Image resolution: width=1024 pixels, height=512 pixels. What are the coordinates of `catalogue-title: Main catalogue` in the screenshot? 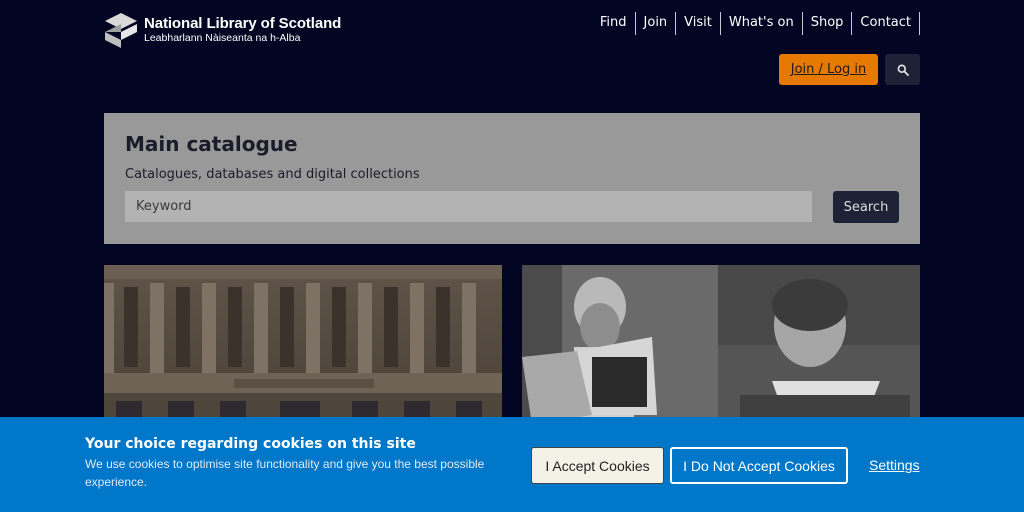 It's located at (211, 144).